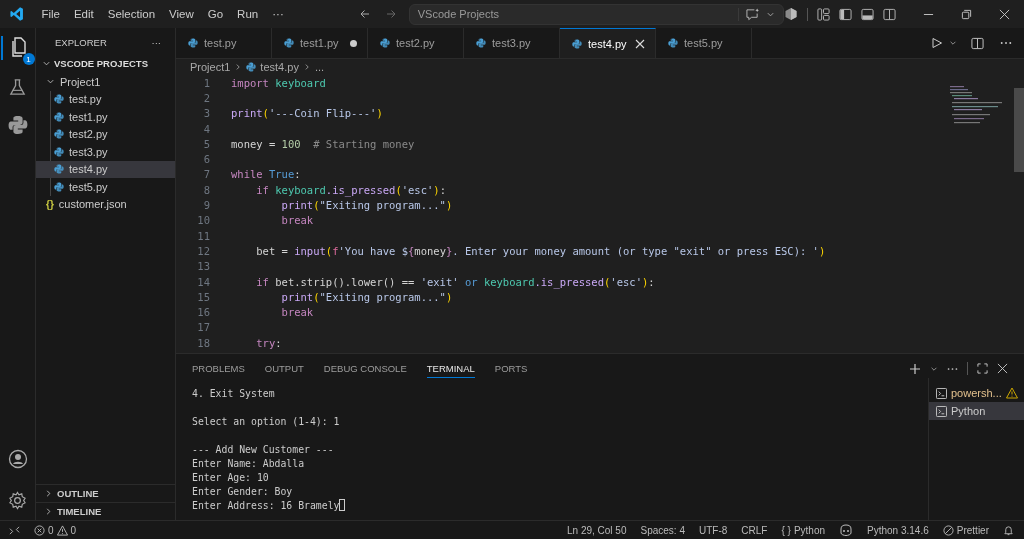 Image resolution: width=1024 pixels, height=539 pixels. Describe the element at coordinates (976, 411) in the screenshot. I see `terminal-item: Python` at that location.